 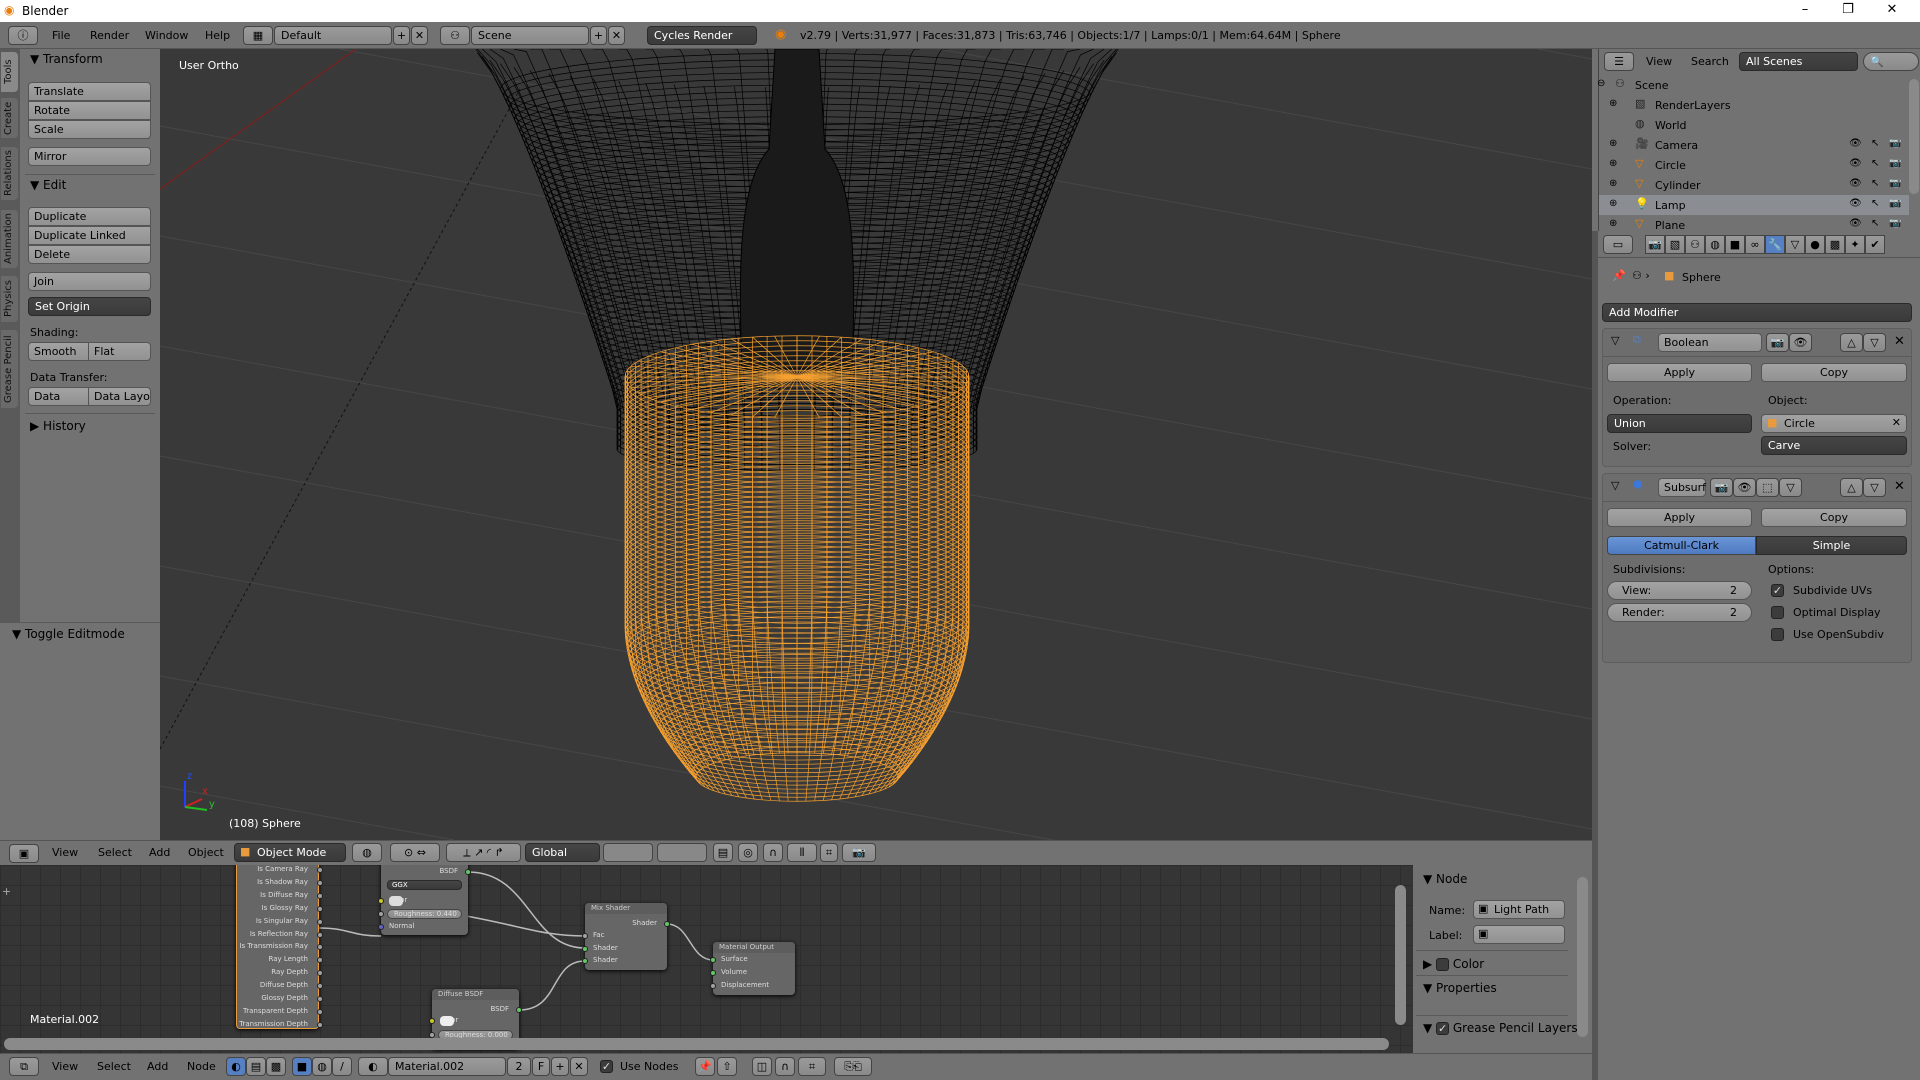 What do you see at coordinates (626, 936) in the screenshot?
I see `mix-shader-node: Mix Shader Shader Fac Shader Shader` at bounding box center [626, 936].